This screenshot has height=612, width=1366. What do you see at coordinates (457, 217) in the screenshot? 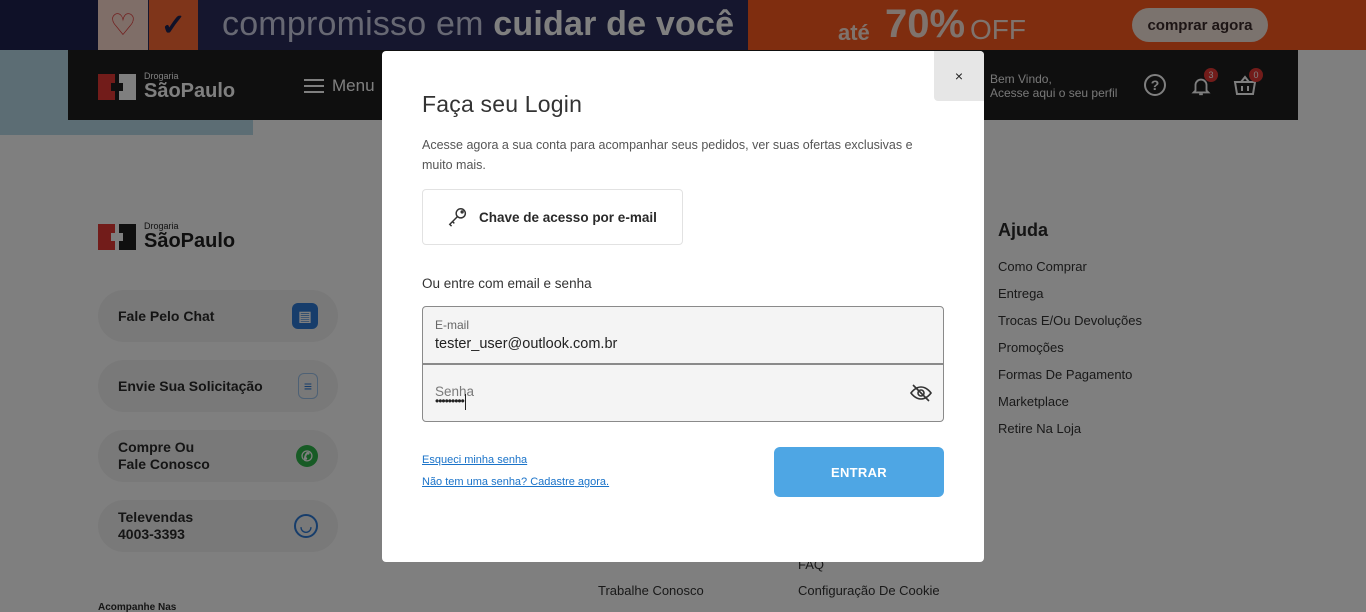
I see `key-icon` at bounding box center [457, 217].